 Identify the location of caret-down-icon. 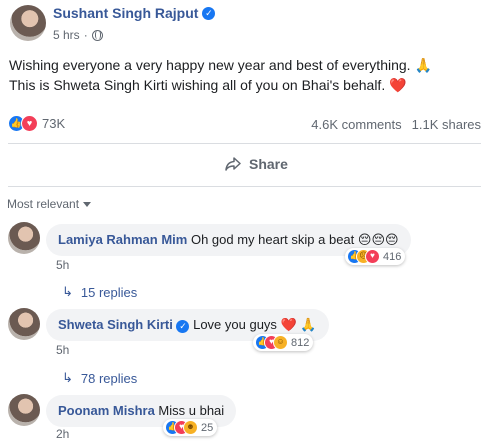
(87, 204).